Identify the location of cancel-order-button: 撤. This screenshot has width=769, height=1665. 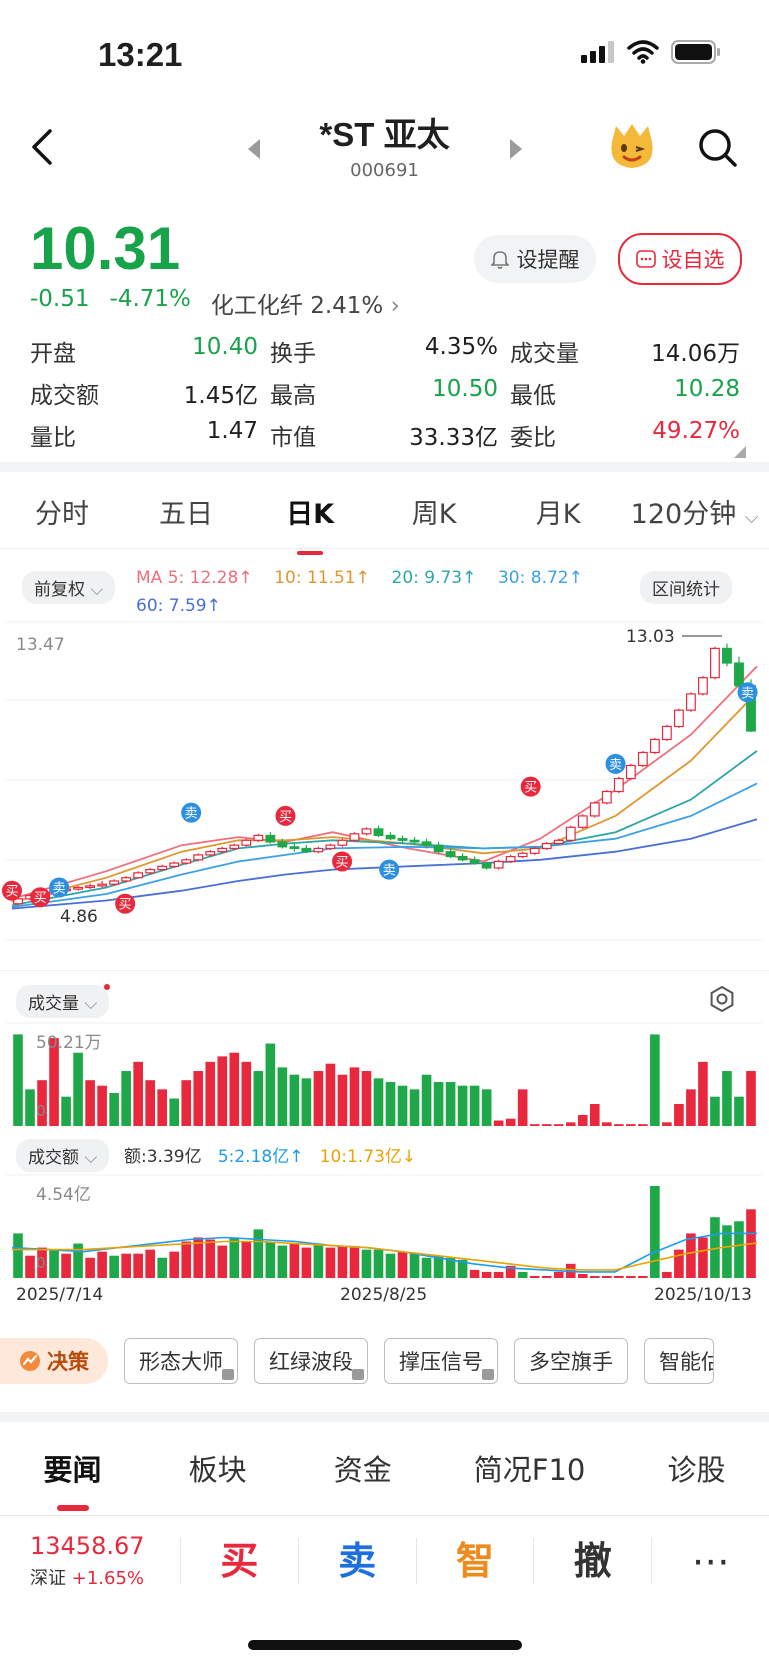
(592, 1561).